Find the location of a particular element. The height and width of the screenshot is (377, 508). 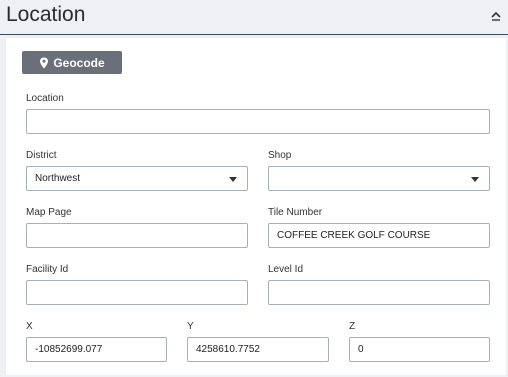

chevron-up-icon is located at coordinates (496, 16).